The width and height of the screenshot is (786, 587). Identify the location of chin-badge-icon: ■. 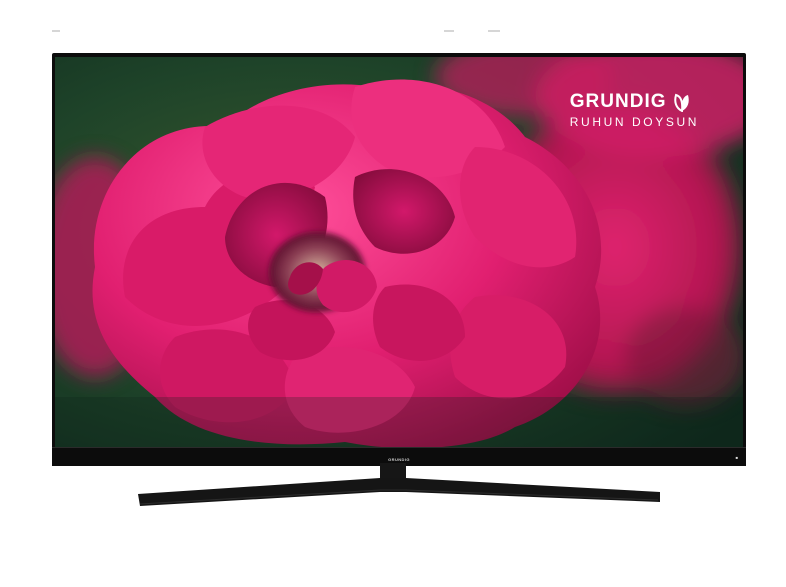
(736, 457).